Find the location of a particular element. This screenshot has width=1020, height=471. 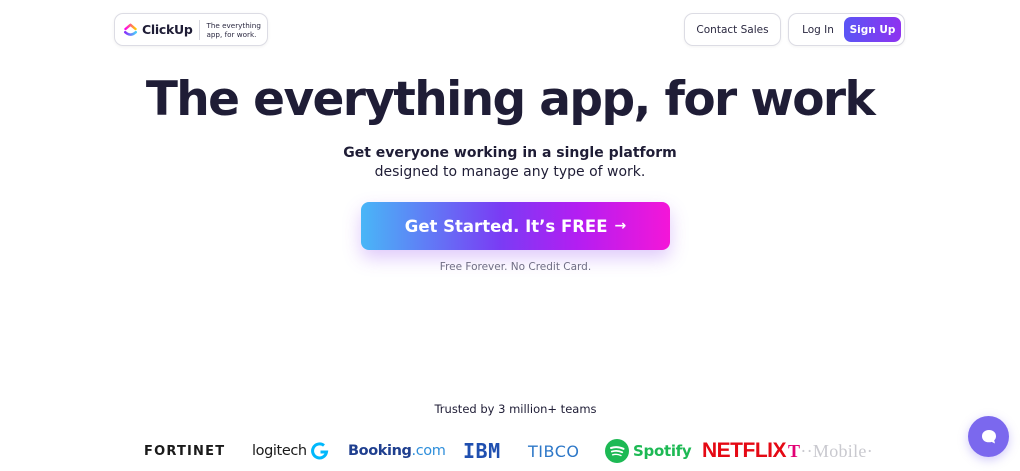

logitech-logo: logitech is located at coordinates (290, 451).